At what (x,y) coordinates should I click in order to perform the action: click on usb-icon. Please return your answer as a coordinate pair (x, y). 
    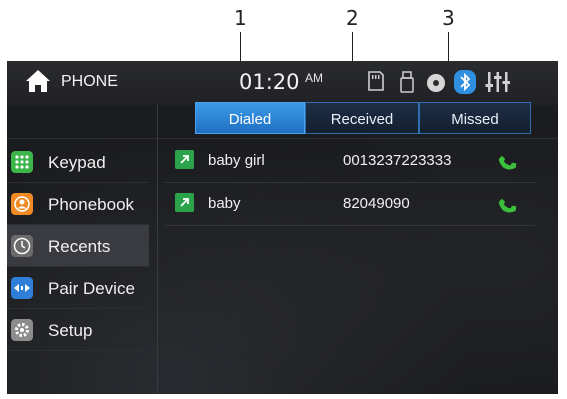
    Looking at the image, I should click on (407, 82).